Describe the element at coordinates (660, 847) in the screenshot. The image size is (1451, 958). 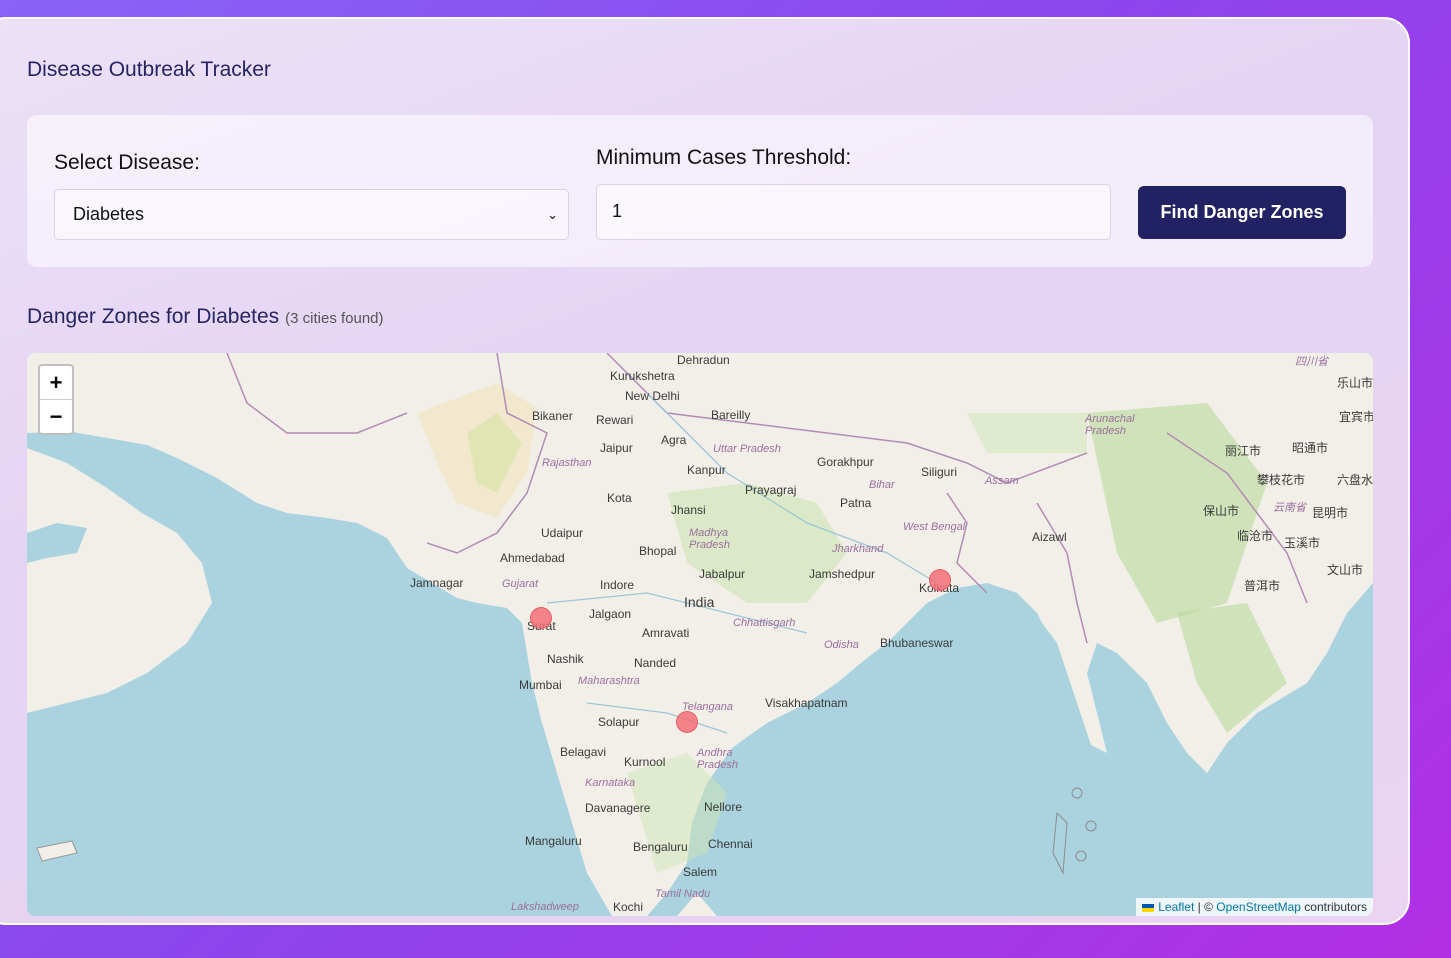
I see `city-label: Bengaluru` at that location.